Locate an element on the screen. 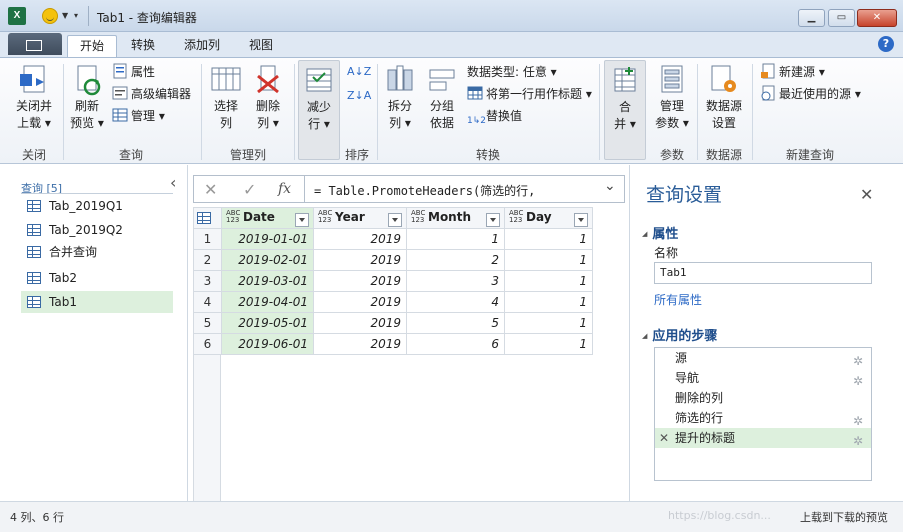 This screenshot has width=903, height=532. cell-month: 6 is located at coordinates (455, 344).